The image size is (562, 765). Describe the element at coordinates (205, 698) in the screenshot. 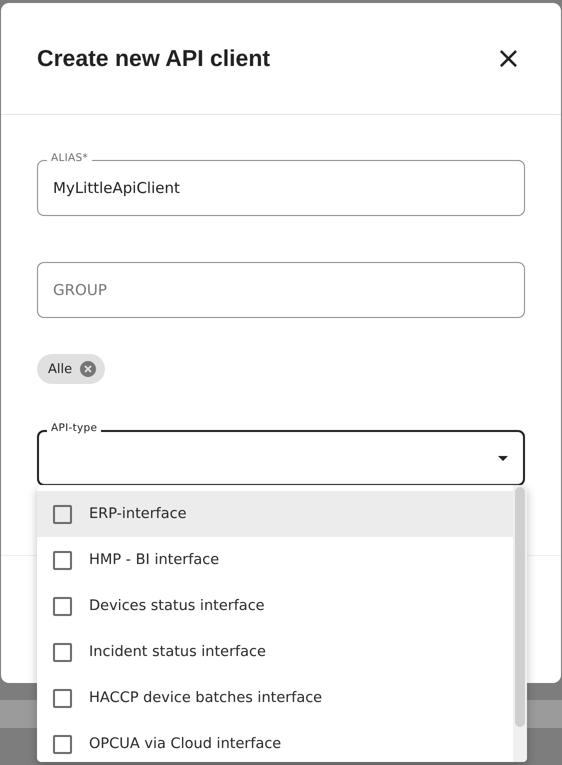

I see `option-label: HACCP device batches interface` at that location.